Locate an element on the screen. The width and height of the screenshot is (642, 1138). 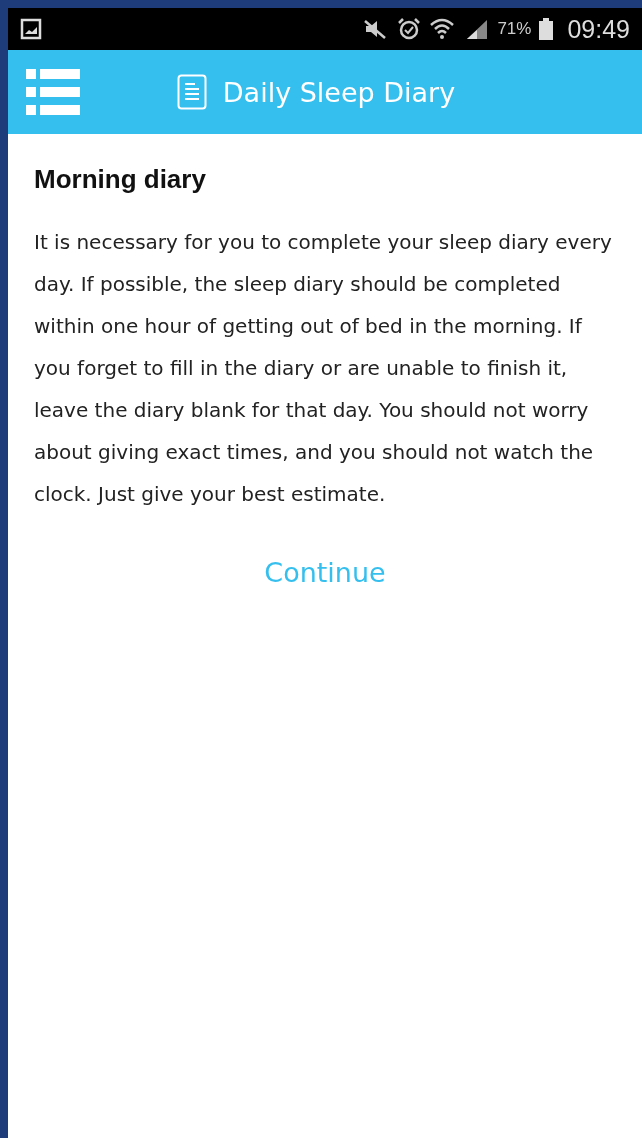
wifi-icon is located at coordinates (442, 29).